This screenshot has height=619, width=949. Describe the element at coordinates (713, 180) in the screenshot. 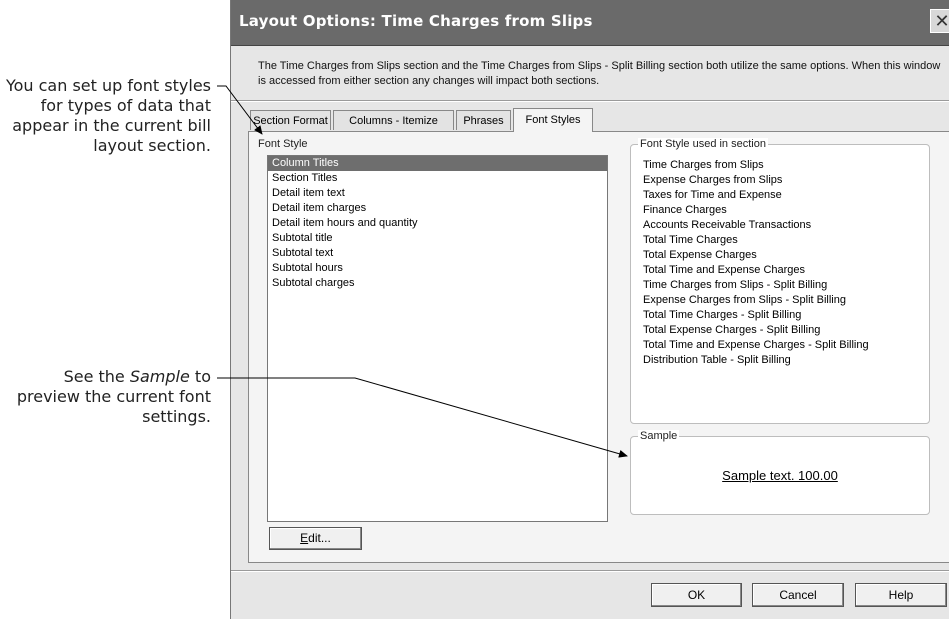

I see `section-item: Expense Charges from Slips` at that location.